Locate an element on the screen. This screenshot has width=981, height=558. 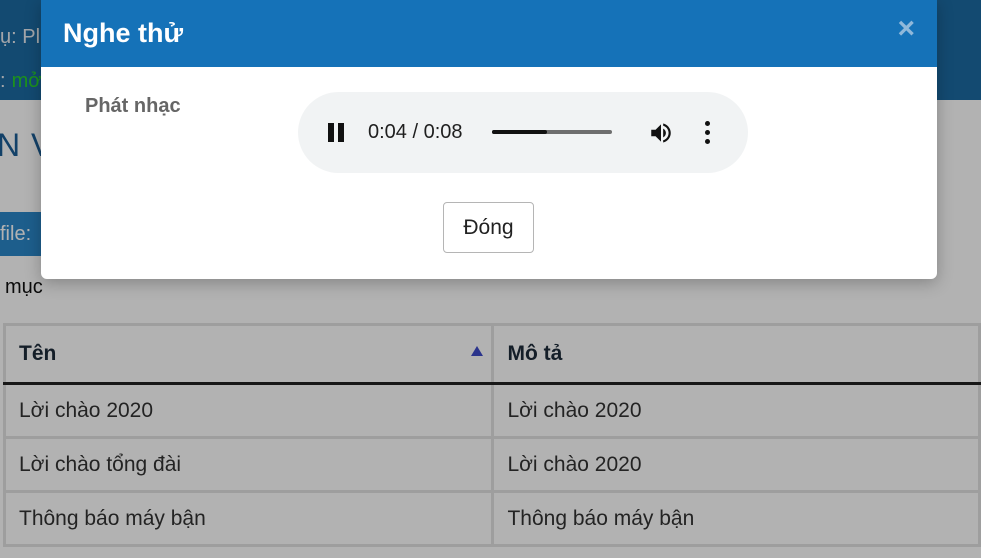
audio-progress-slider is located at coordinates (552, 132).